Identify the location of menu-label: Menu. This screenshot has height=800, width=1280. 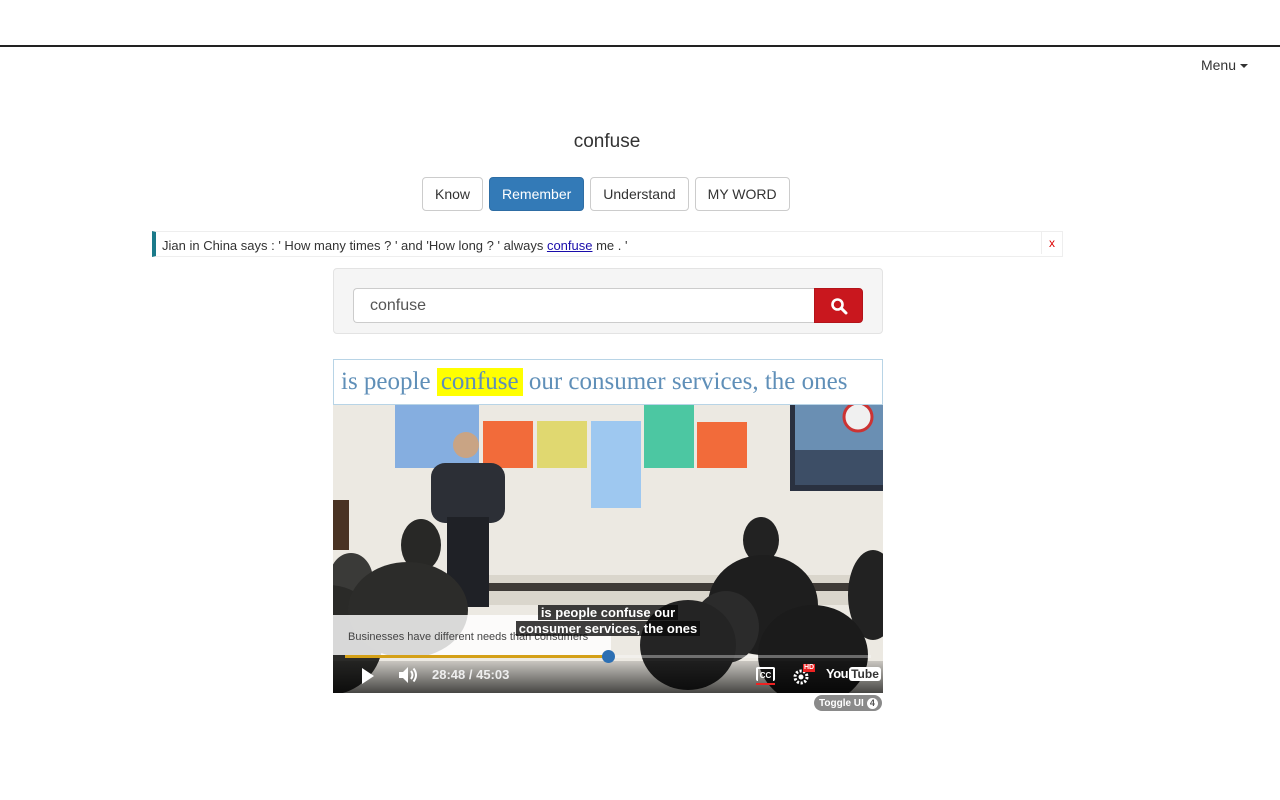
(1218, 65).